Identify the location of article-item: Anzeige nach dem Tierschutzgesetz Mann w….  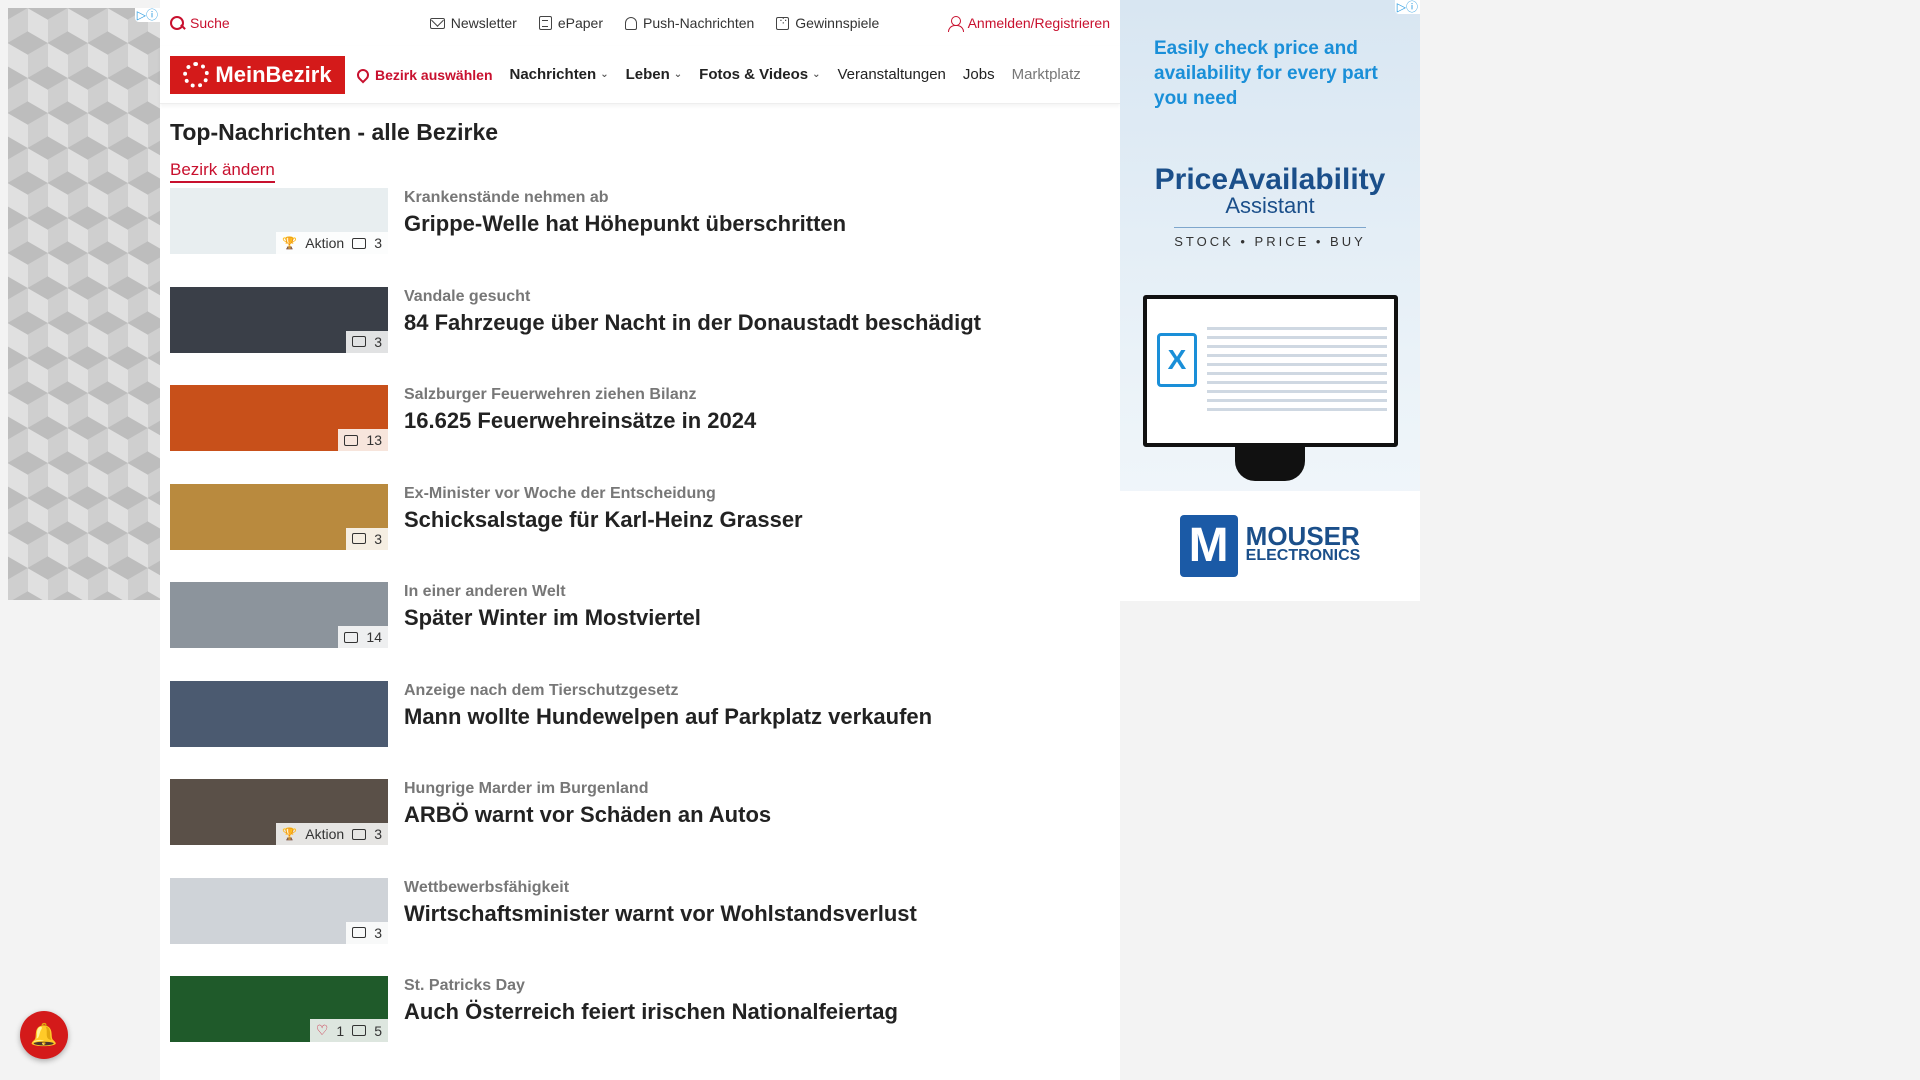
(640, 730).